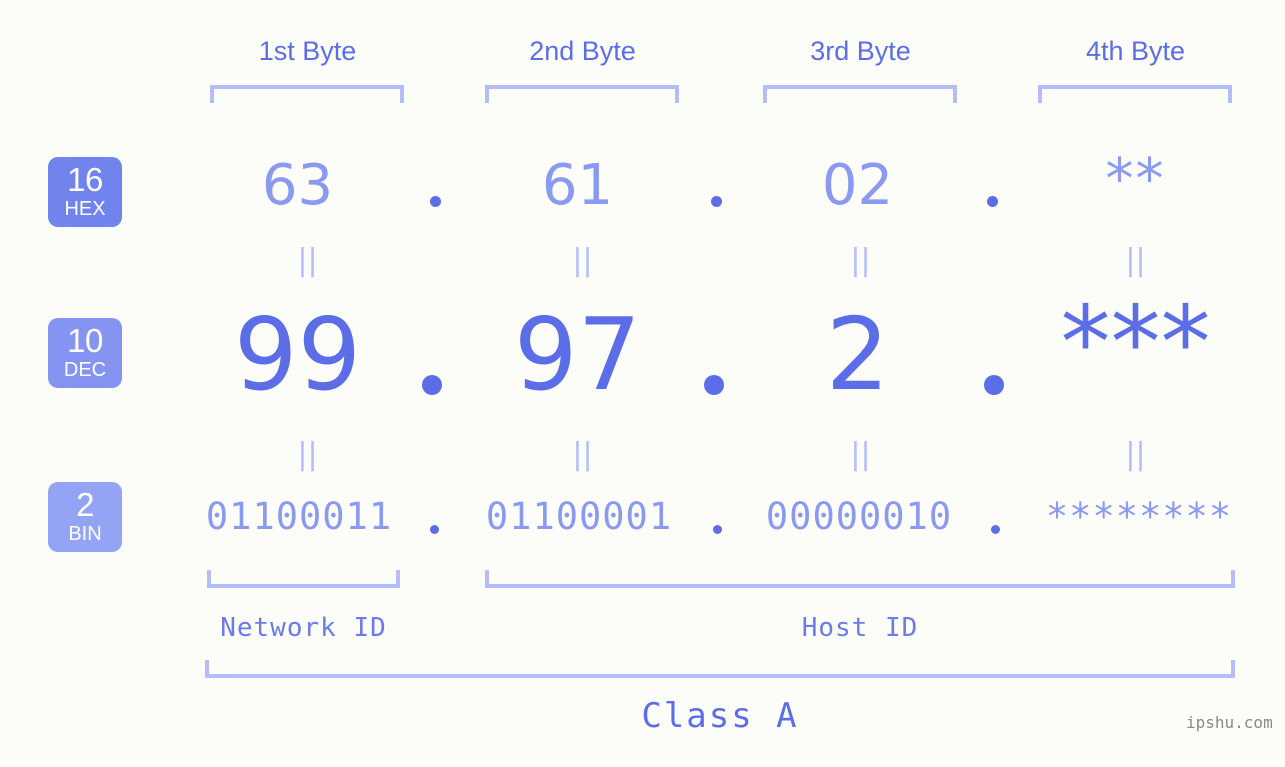 Image resolution: width=1285 pixels, height=767 pixels. Describe the element at coordinates (582, 51) in the screenshot. I see `byte-header-2: 2nd Byte` at that location.